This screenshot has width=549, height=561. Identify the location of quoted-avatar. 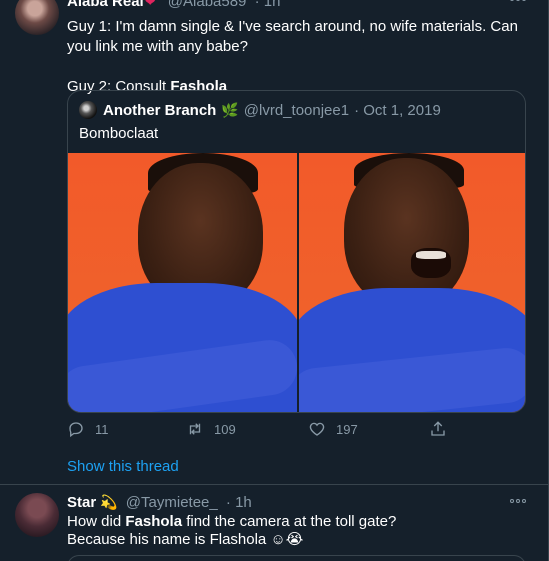
(88, 110).